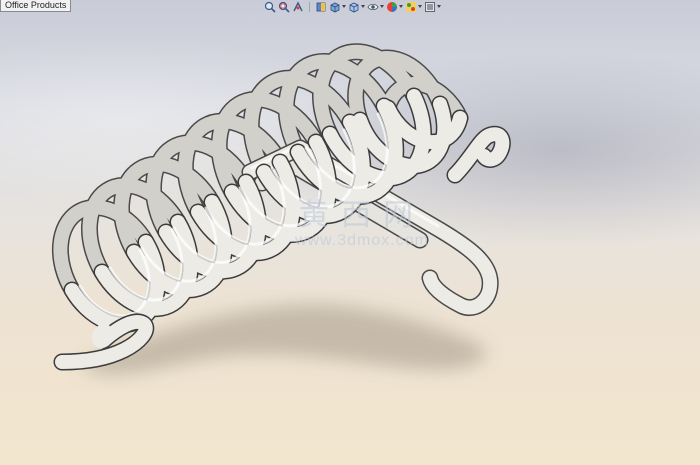  Describe the element at coordinates (478, 154) in the screenshot. I see `spring-right-hook` at that location.